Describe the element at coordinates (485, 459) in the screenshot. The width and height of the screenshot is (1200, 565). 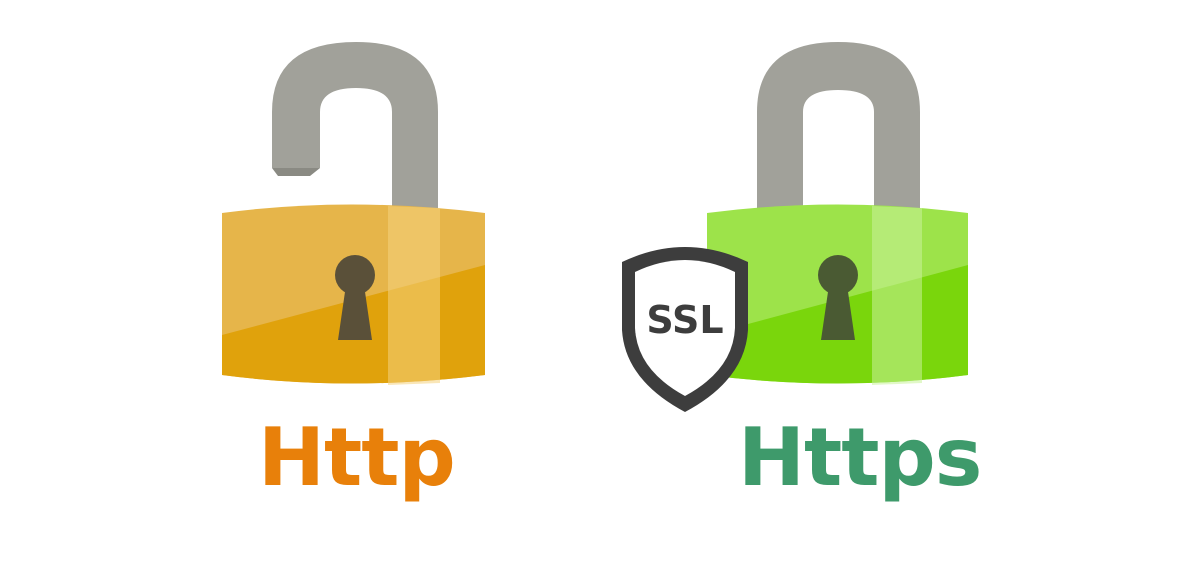
I see `faint-watermark` at that location.